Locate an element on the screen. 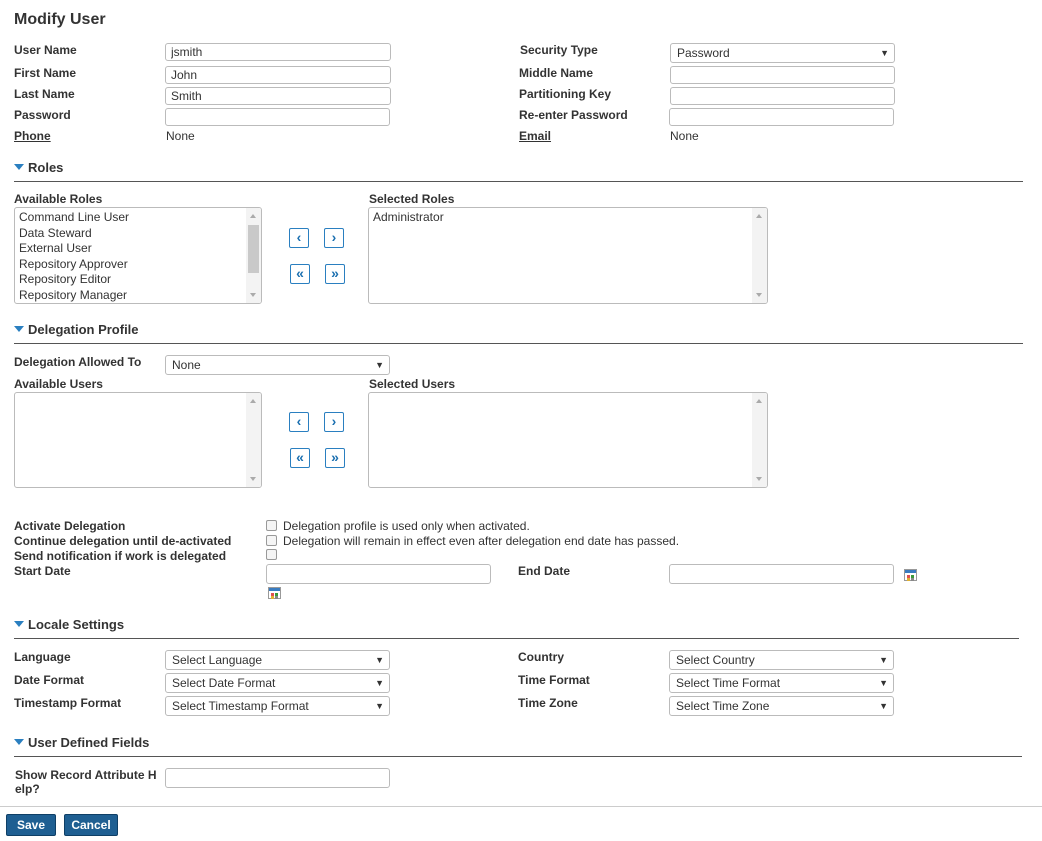  show-help-label-line2: elp? is located at coordinates (27, 789).